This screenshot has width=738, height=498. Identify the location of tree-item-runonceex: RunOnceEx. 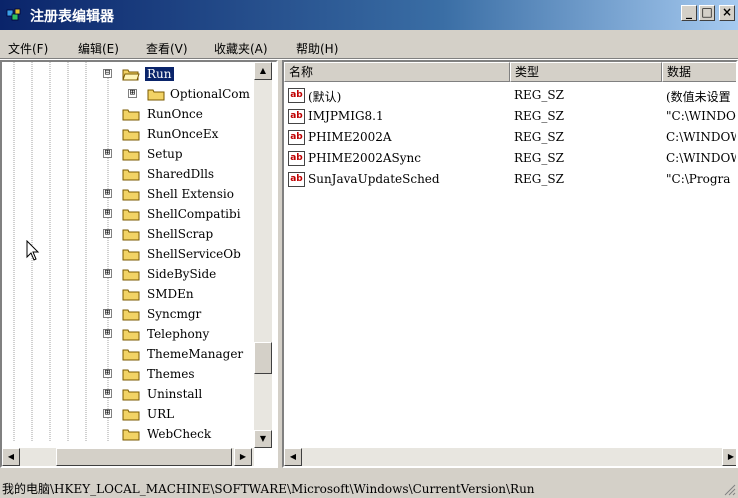
(127, 134).